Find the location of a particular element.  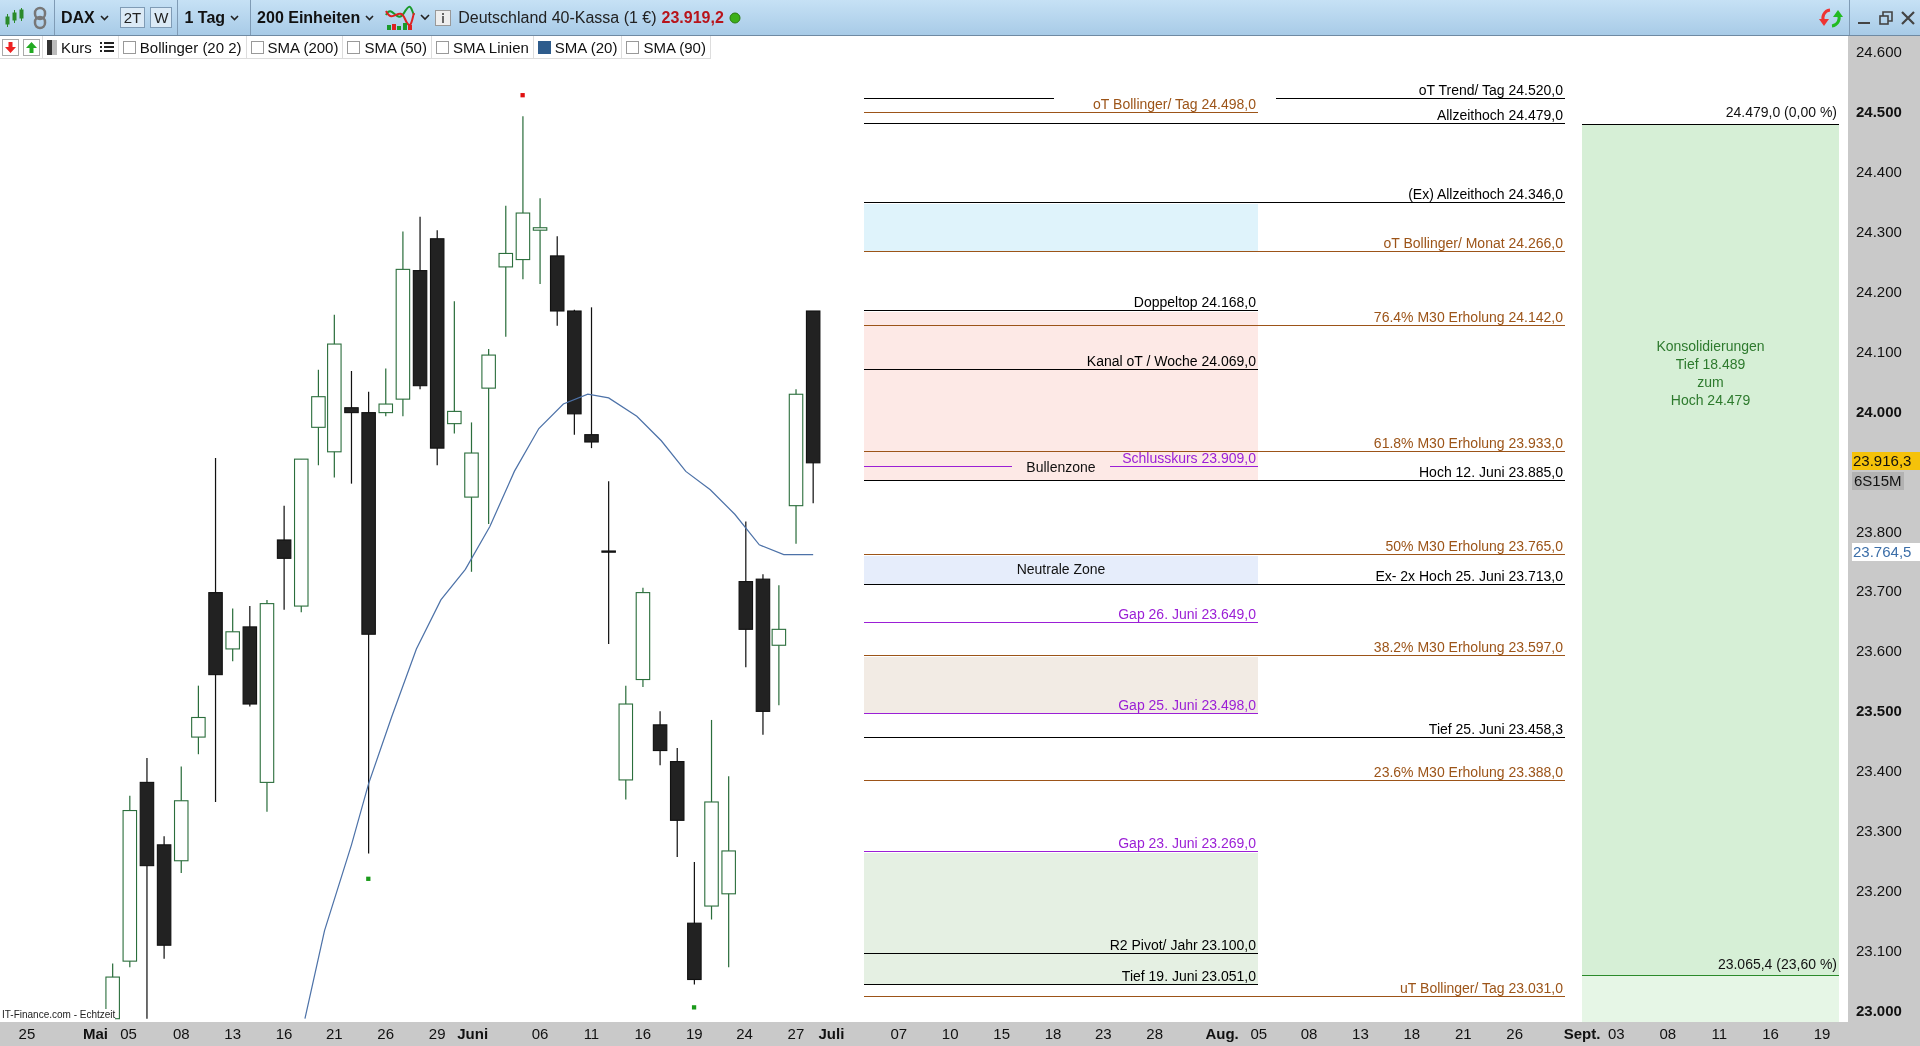

info-icon is located at coordinates (443, 17).